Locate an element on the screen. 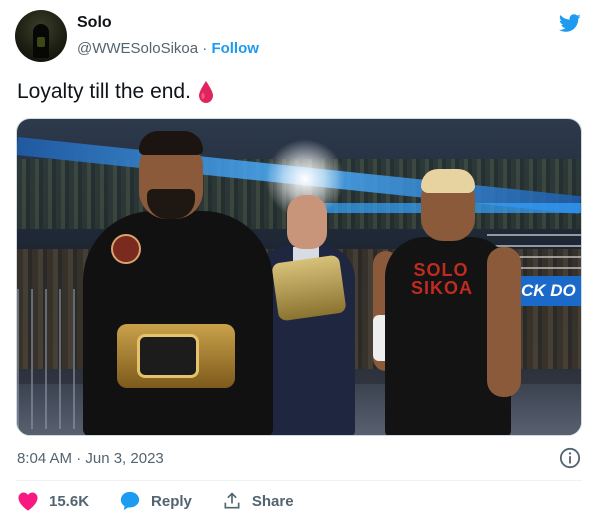  divider is located at coordinates (299, 480).